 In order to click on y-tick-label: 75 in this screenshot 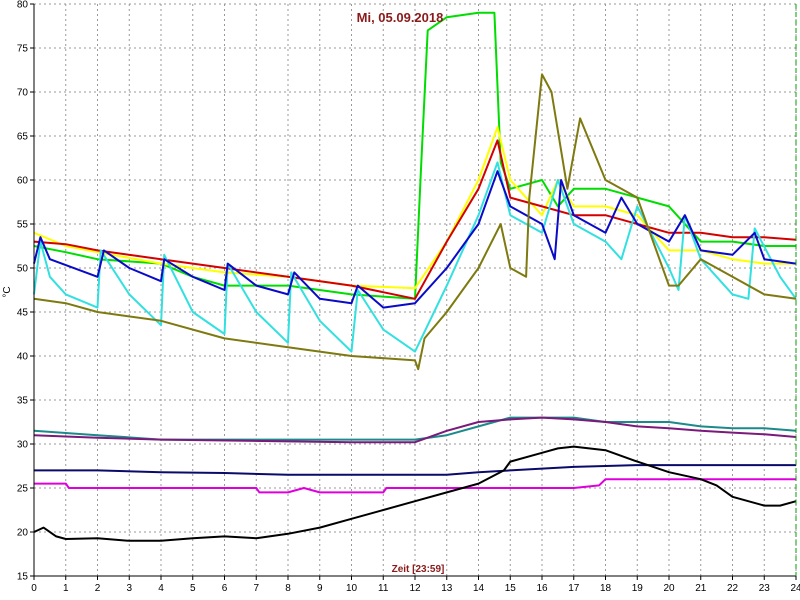, I will do `click(23, 49)`.